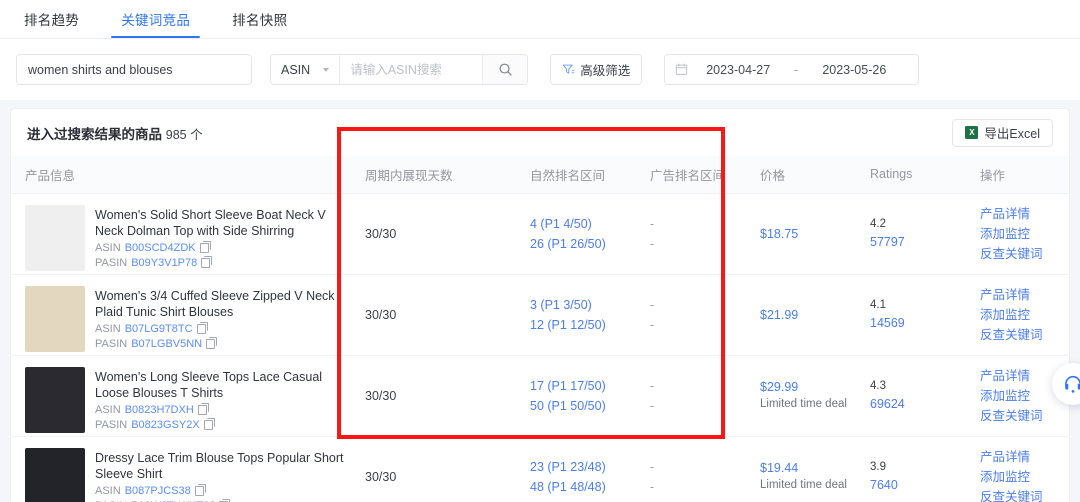 This screenshot has height=502, width=1080. I want to click on rating-score: 4.3, so click(878, 386).